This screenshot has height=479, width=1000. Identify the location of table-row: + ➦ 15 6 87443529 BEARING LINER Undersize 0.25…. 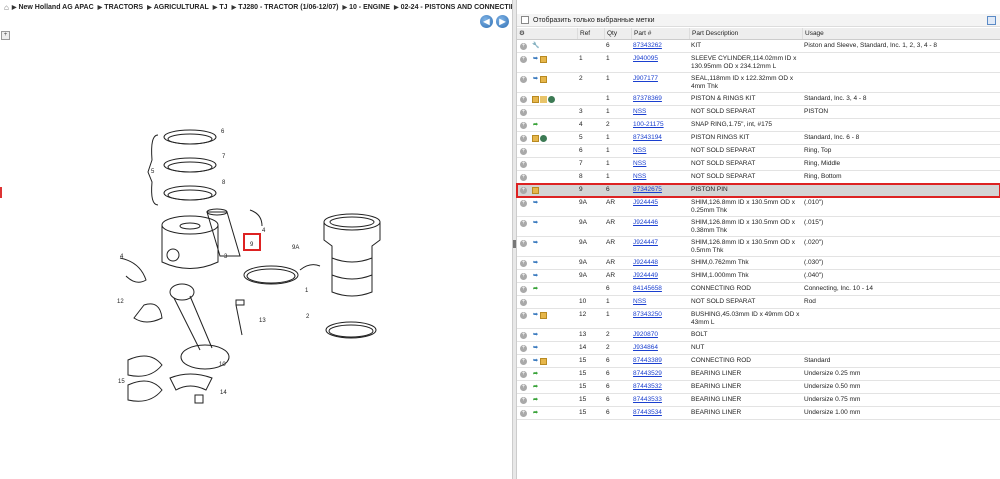
(758, 374).